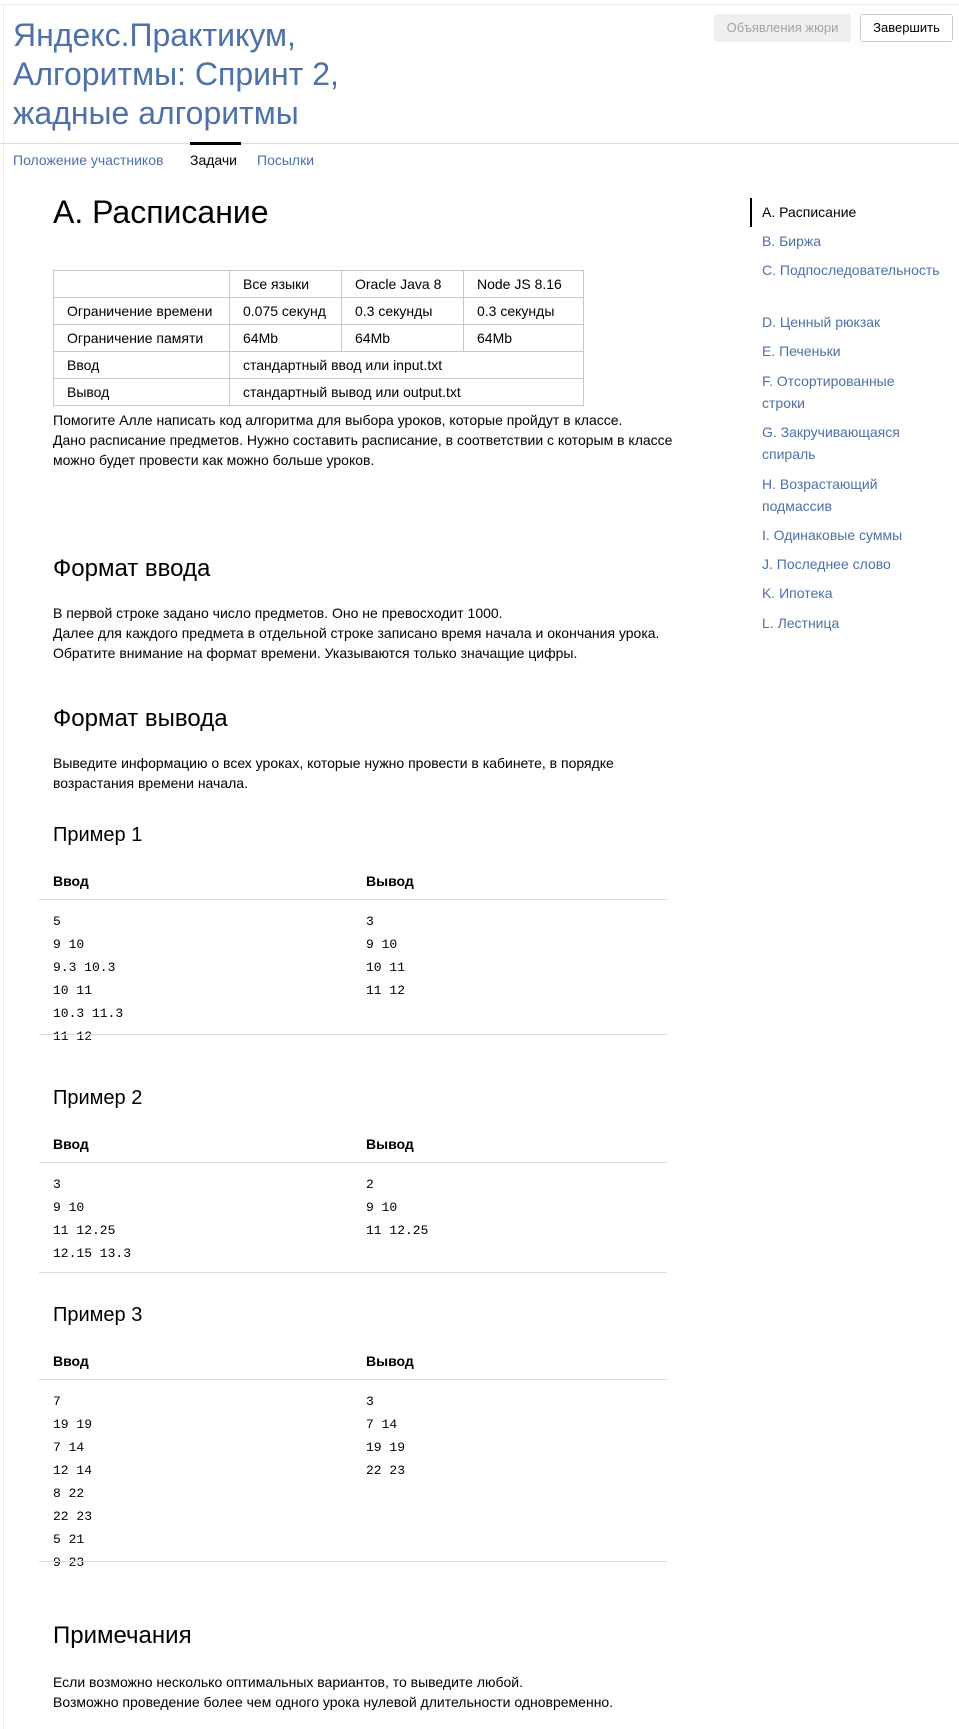 The width and height of the screenshot is (959, 1729). What do you see at coordinates (88, 1013) in the screenshot?
I see `example-input-line: 10.3 11.3` at bounding box center [88, 1013].